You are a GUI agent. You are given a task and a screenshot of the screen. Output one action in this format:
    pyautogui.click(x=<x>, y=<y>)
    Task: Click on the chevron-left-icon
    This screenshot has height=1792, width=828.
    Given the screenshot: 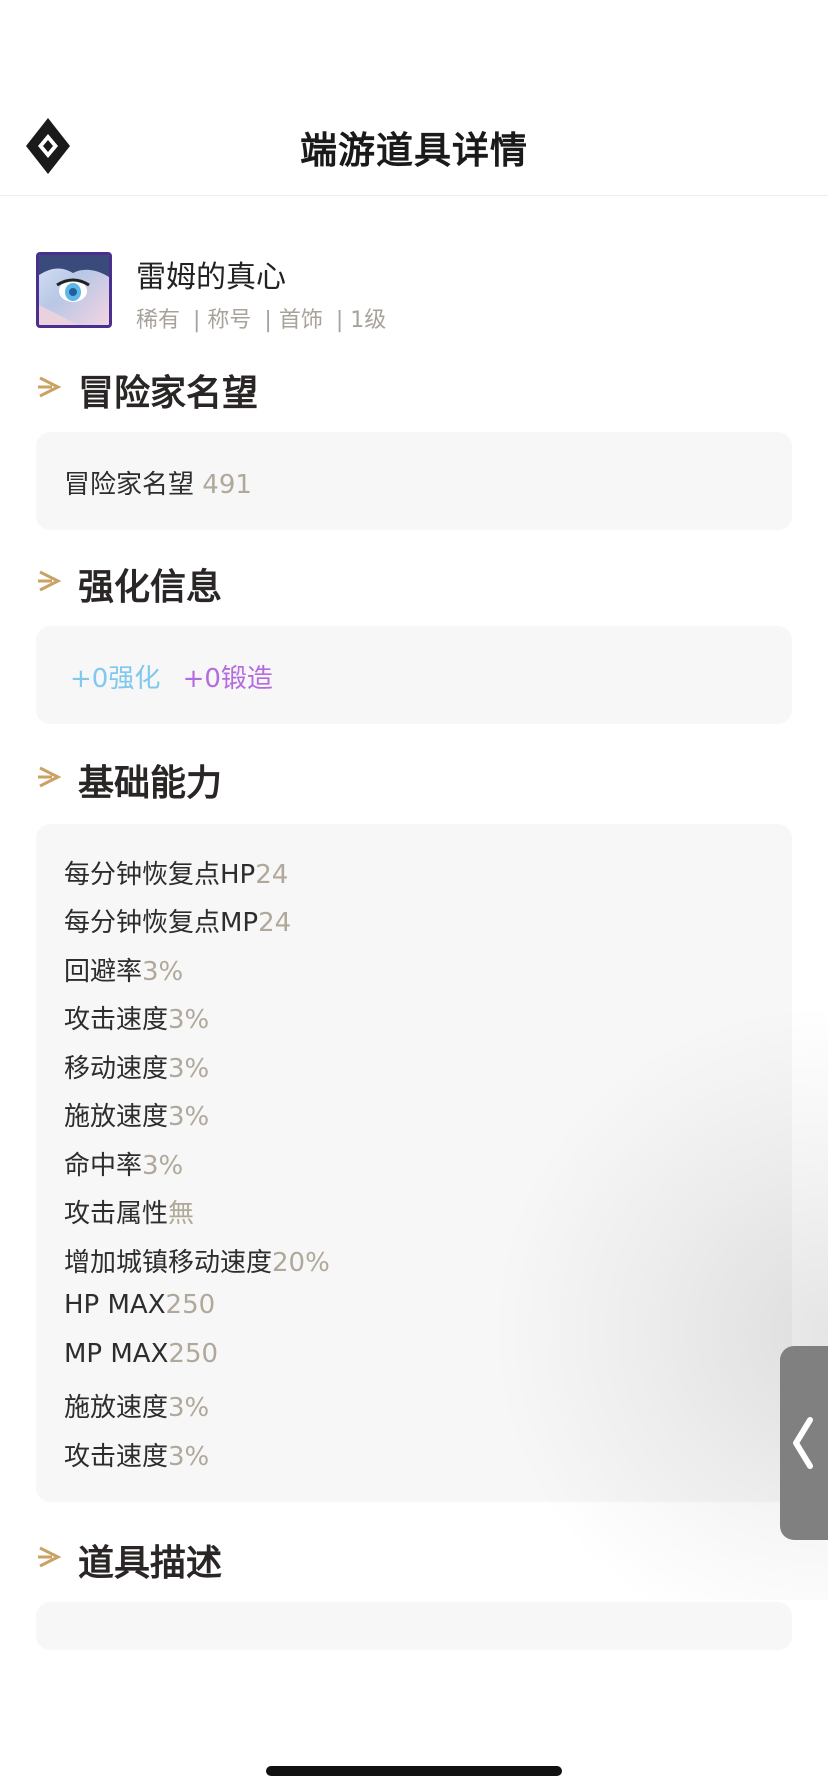 What is the action you would take?
    pyautogui.click(x=803, y=1443)
    